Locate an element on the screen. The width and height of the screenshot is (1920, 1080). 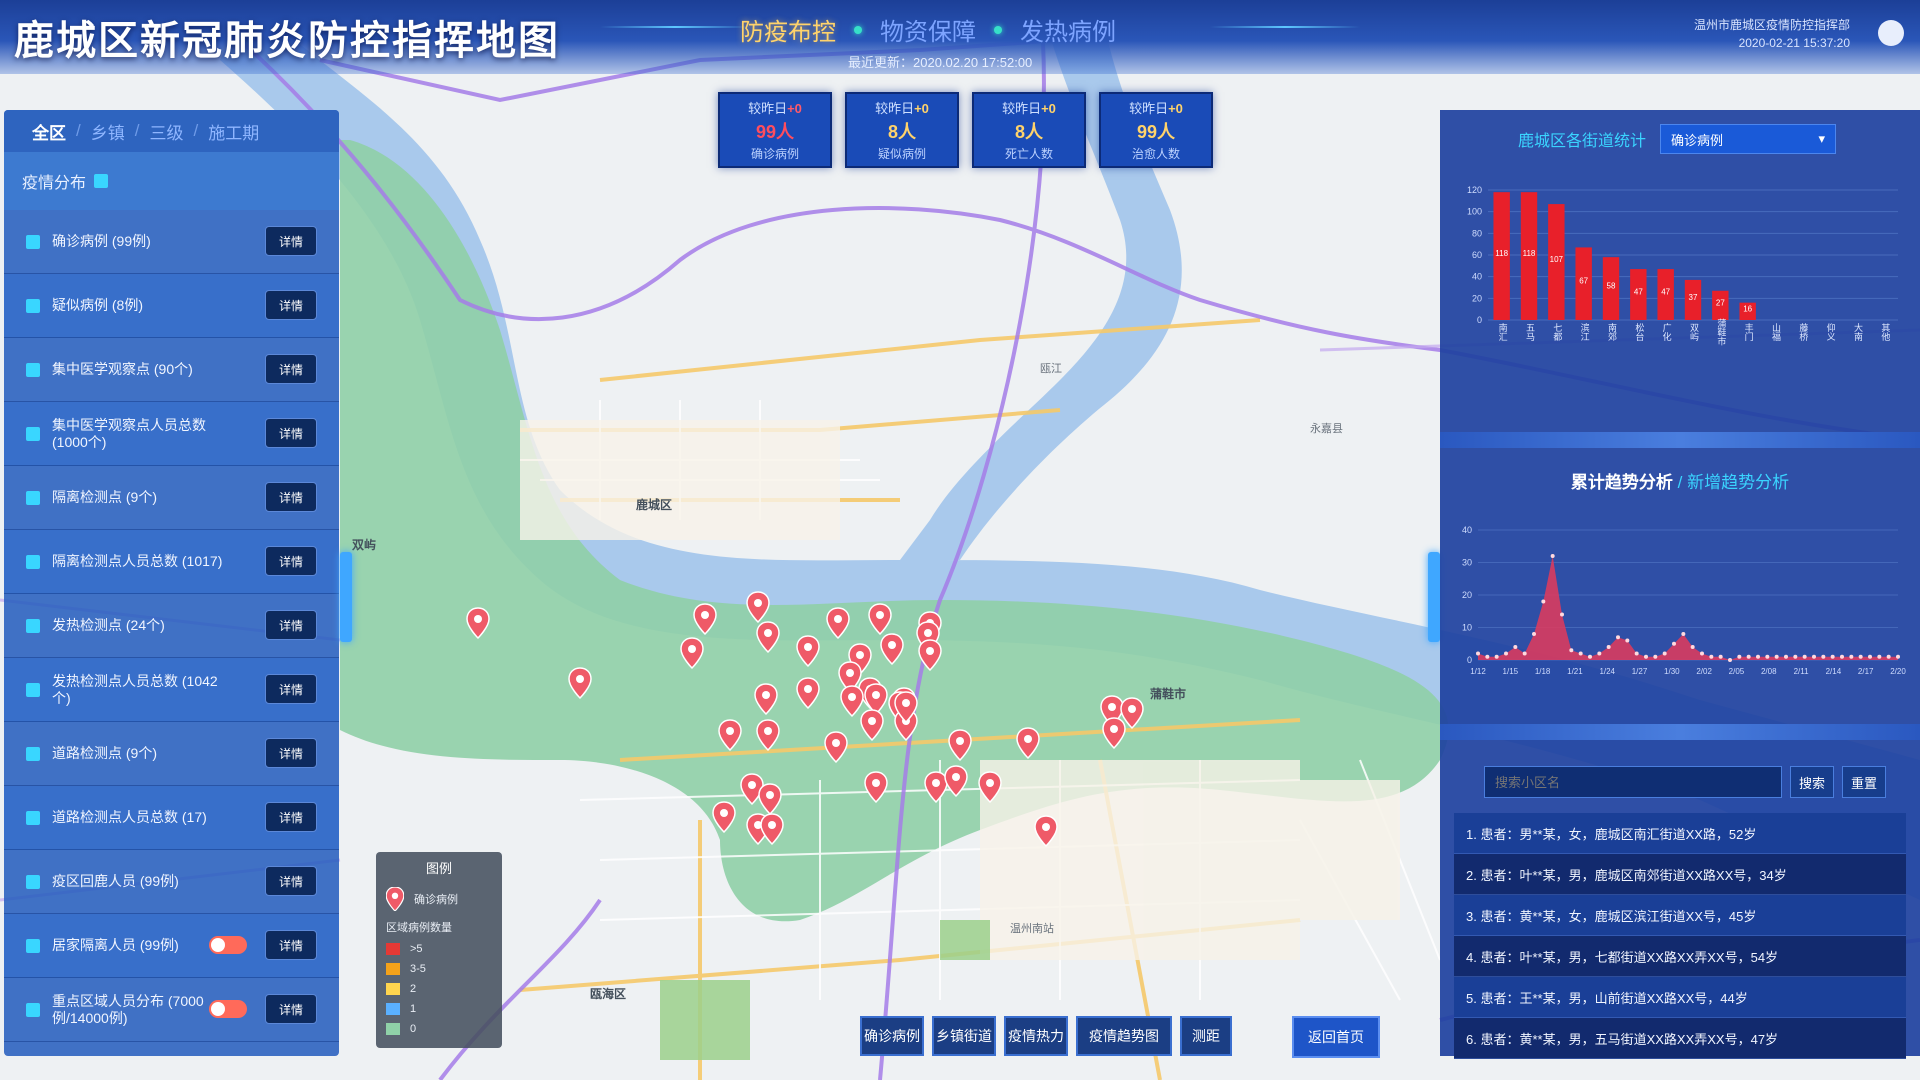
case-list-item: 1. 患者：男**某，女，鹿城区南汇街道XX路，52岁 is located at coordinates (1680, 833).